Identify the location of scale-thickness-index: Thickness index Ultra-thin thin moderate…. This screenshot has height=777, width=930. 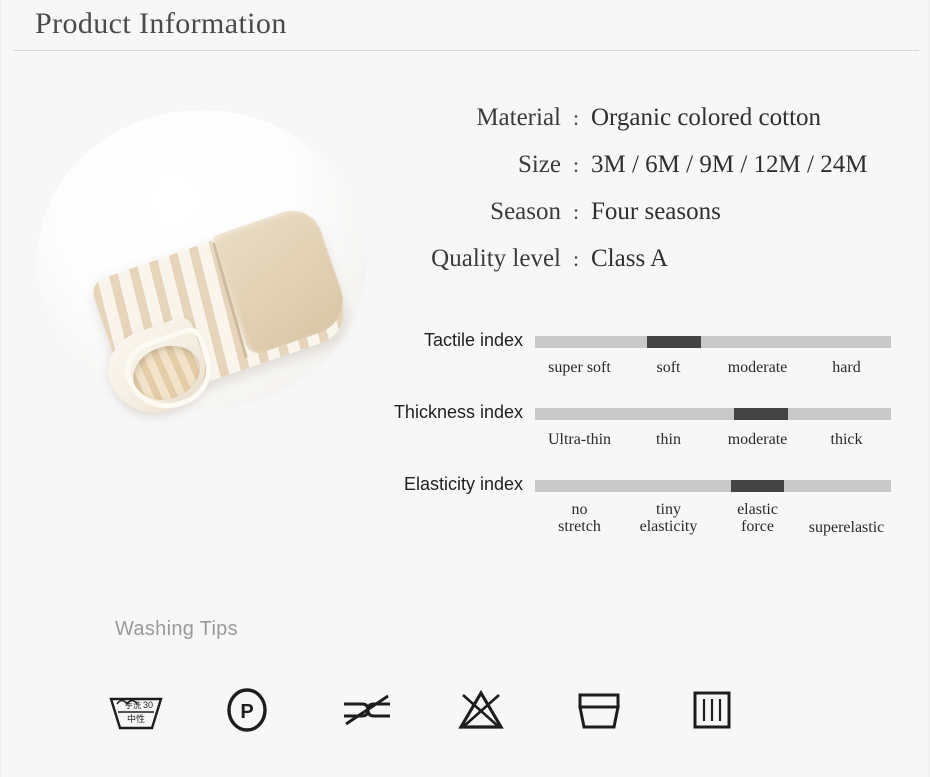
(465, 425).